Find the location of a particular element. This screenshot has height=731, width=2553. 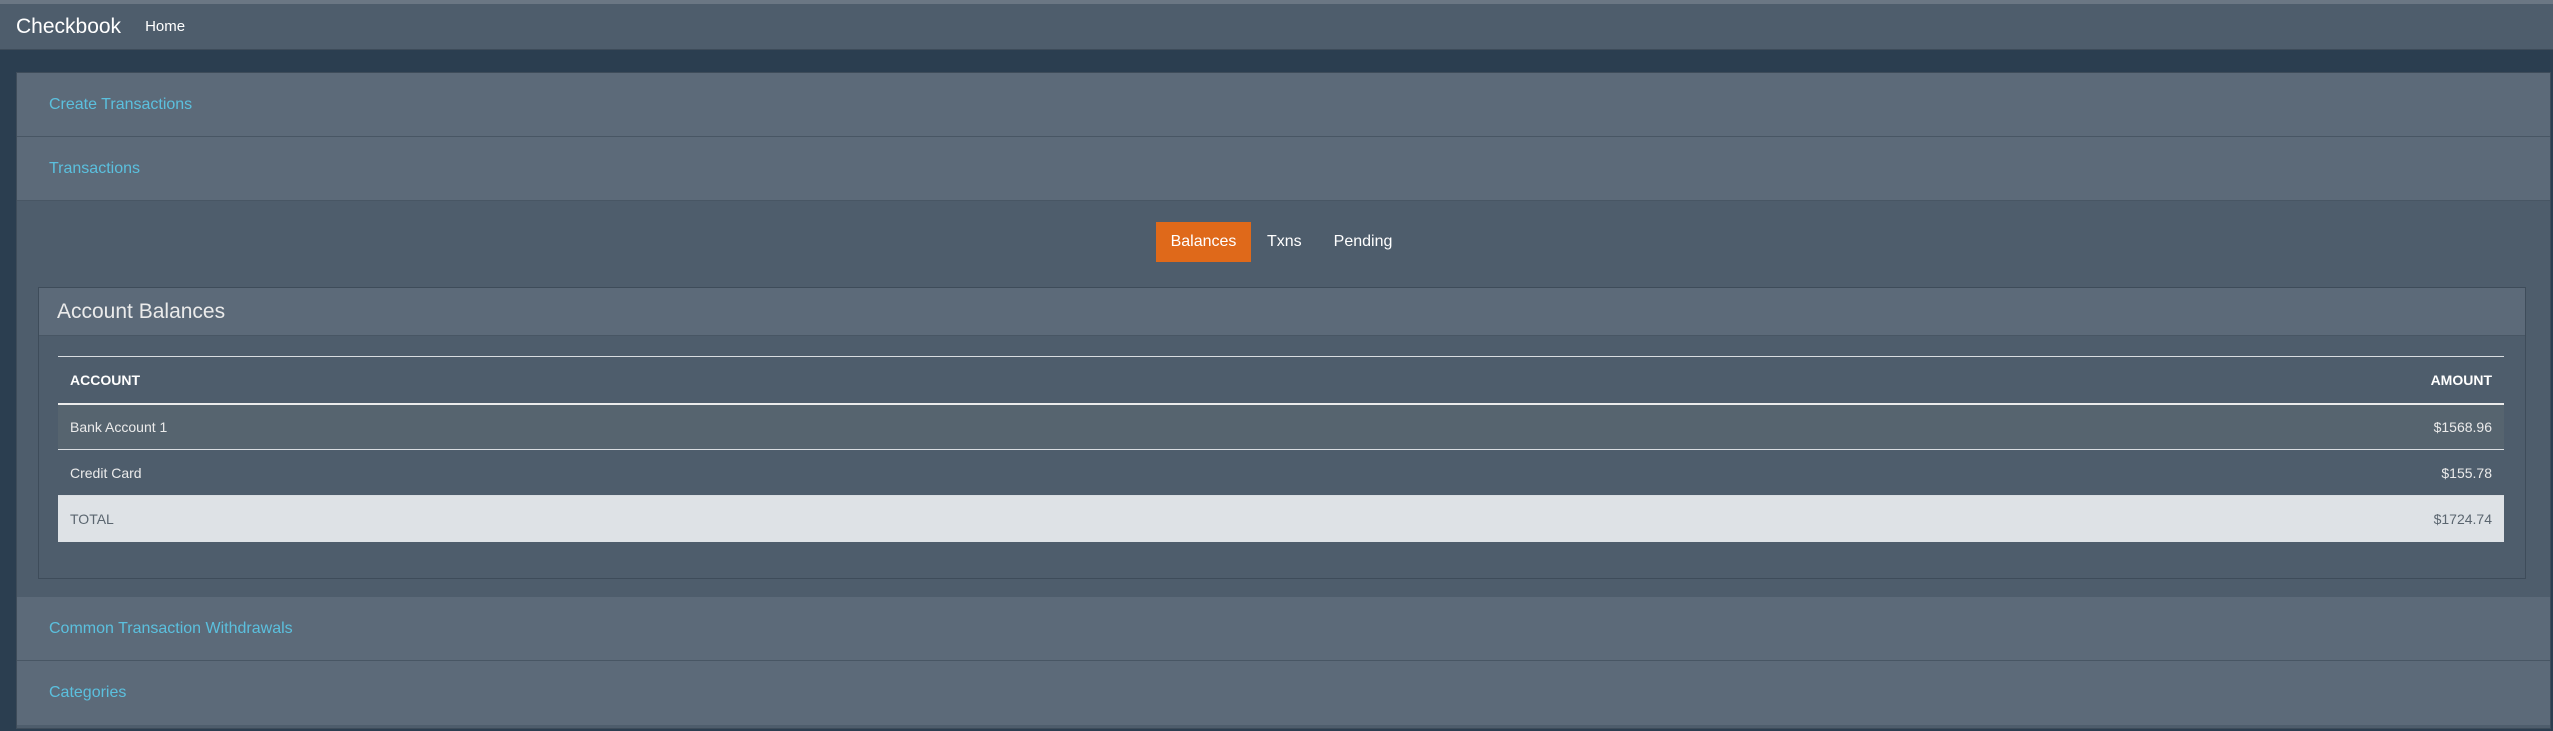

section-transactions-link: Transactions is located at coordinates (94, 169).